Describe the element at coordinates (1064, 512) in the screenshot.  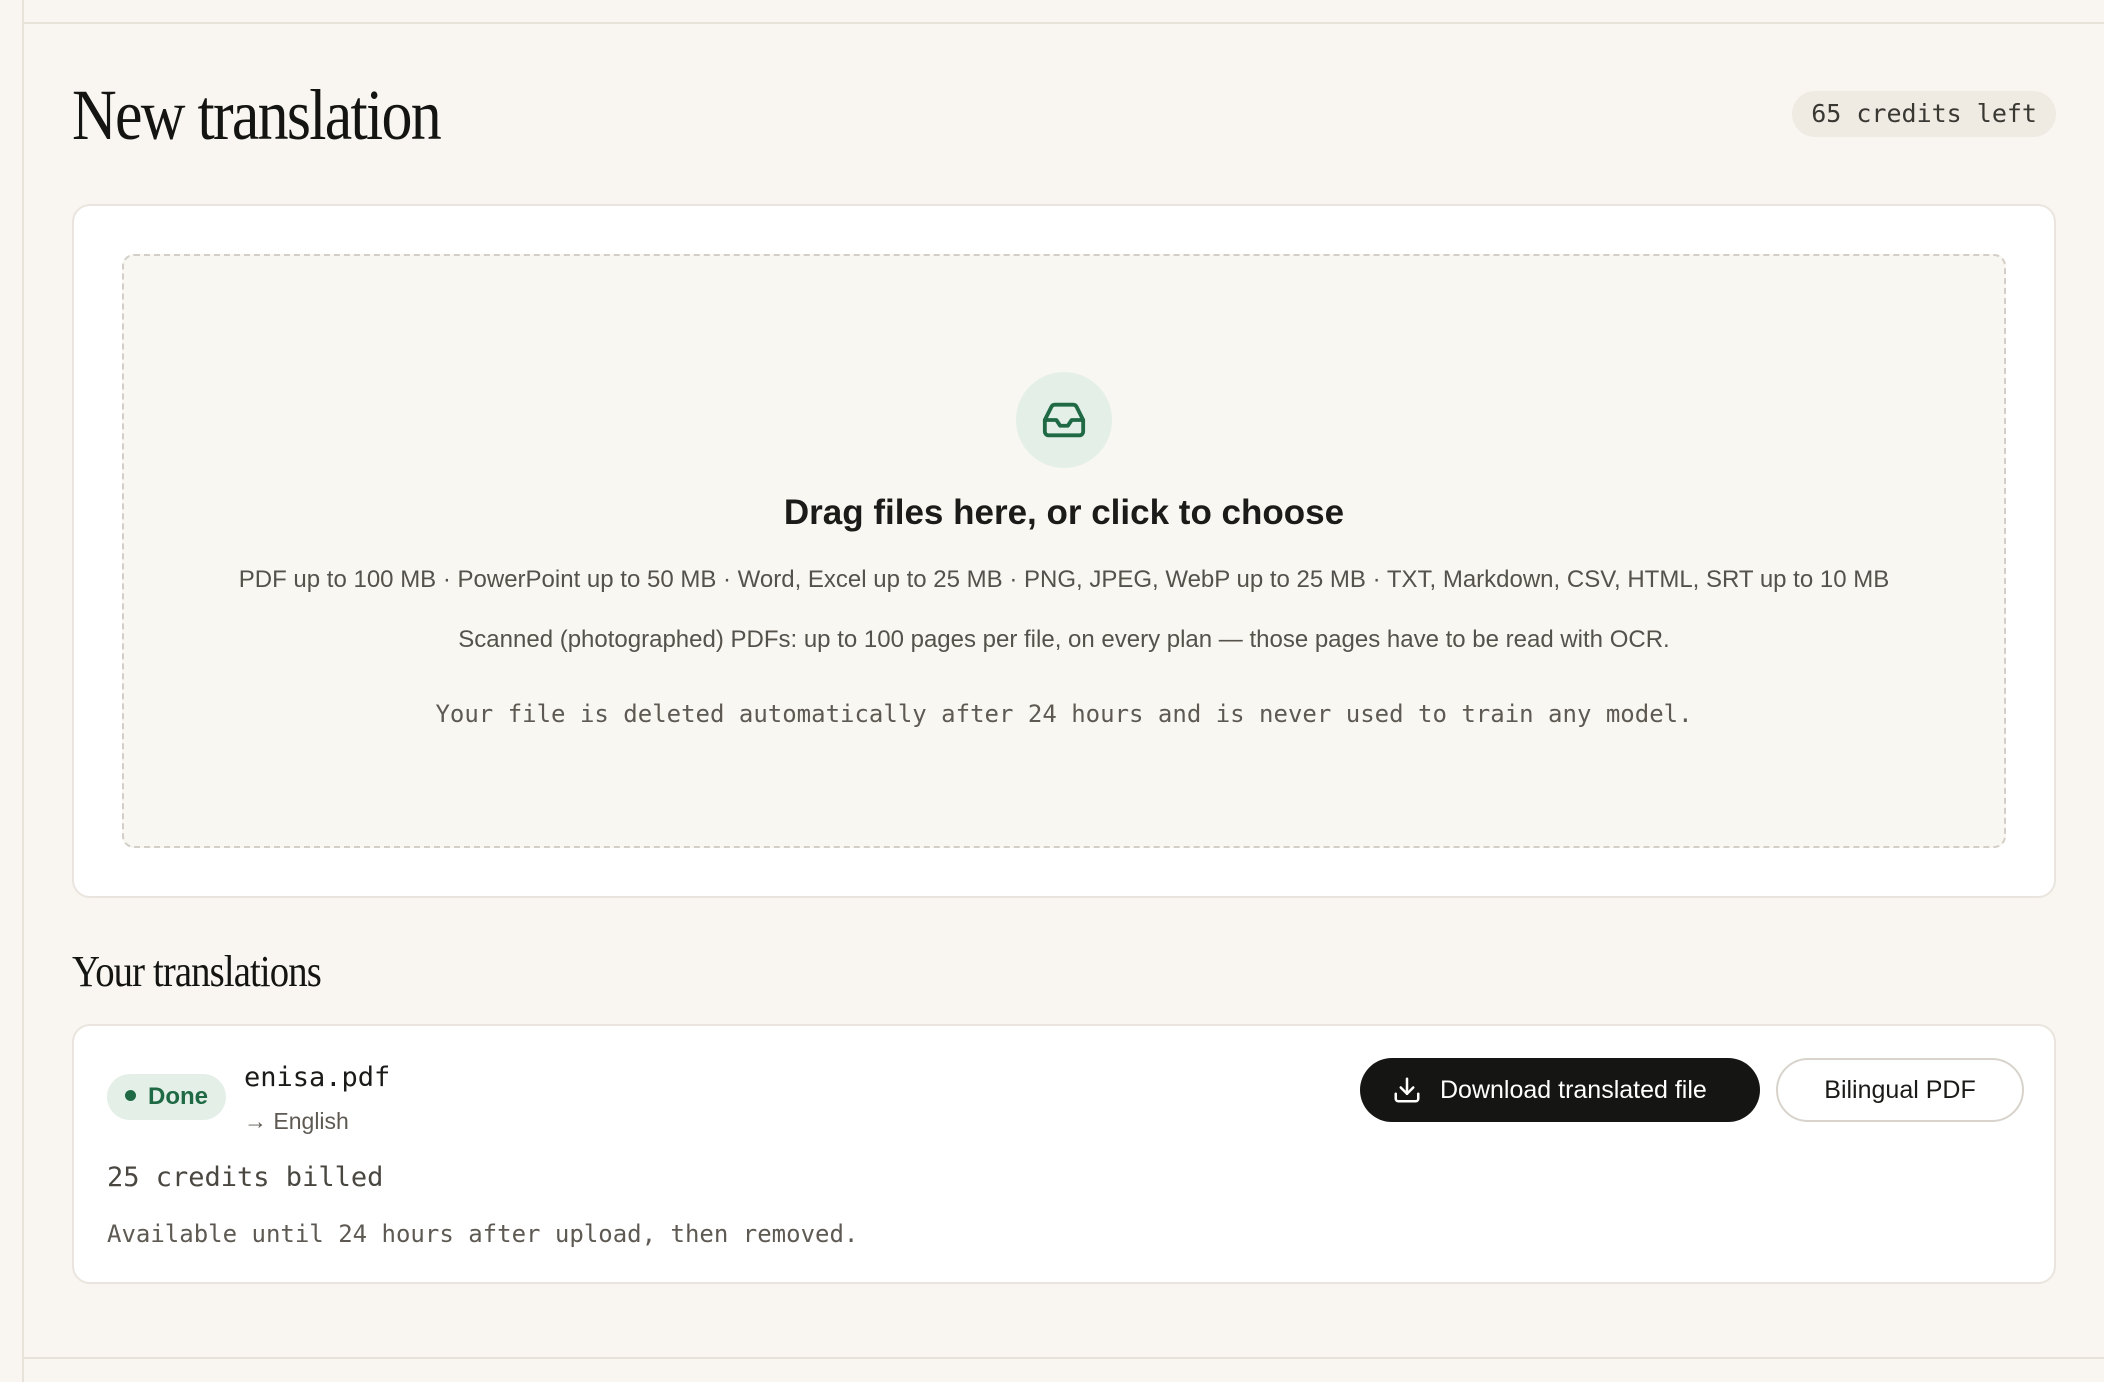
I see `dropzone-title: Drag files here, or click to choose` at that location.